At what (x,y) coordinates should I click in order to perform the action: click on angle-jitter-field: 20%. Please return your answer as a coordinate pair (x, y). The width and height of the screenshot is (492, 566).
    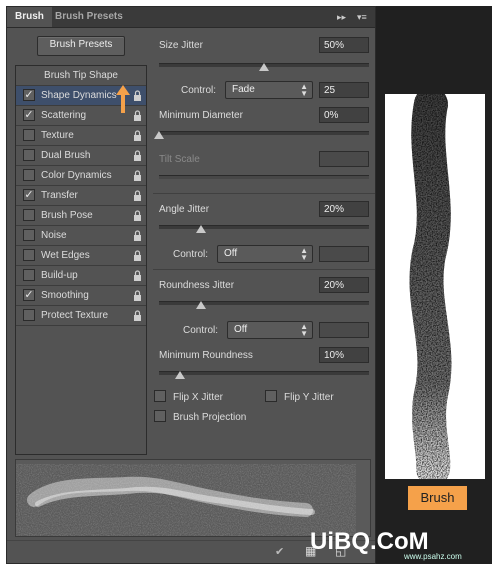
    Looking at the image, I should click on (344, 209).